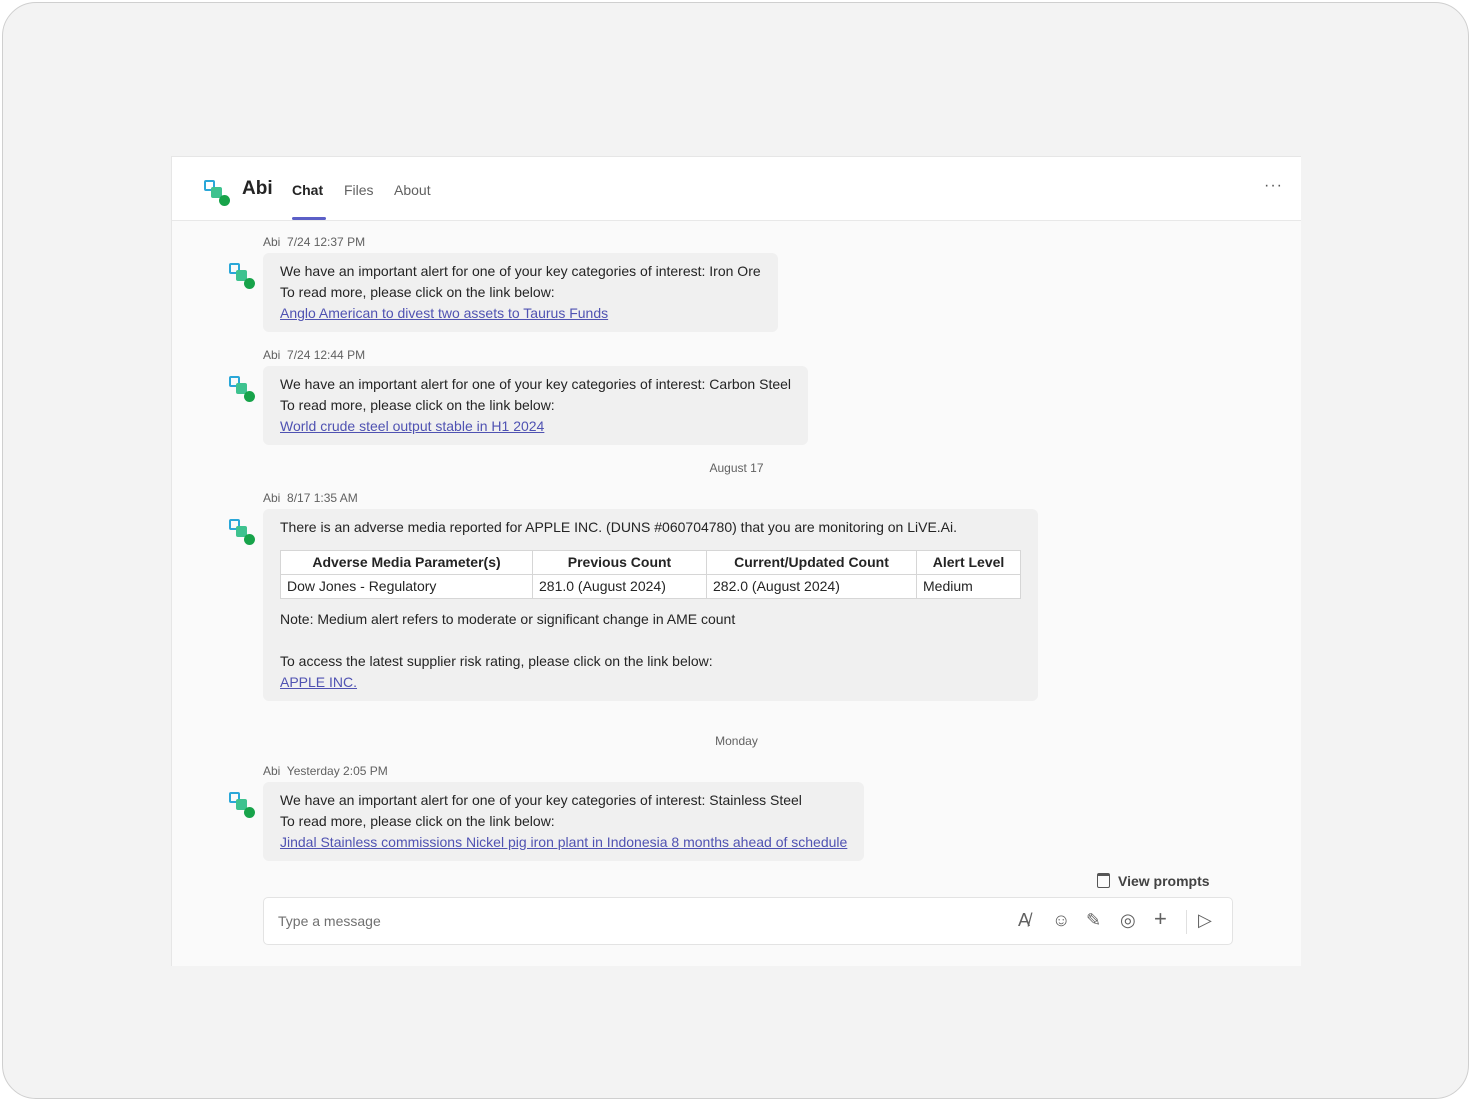  I want to click on more-options-icon: ···, so click(1273, 186).